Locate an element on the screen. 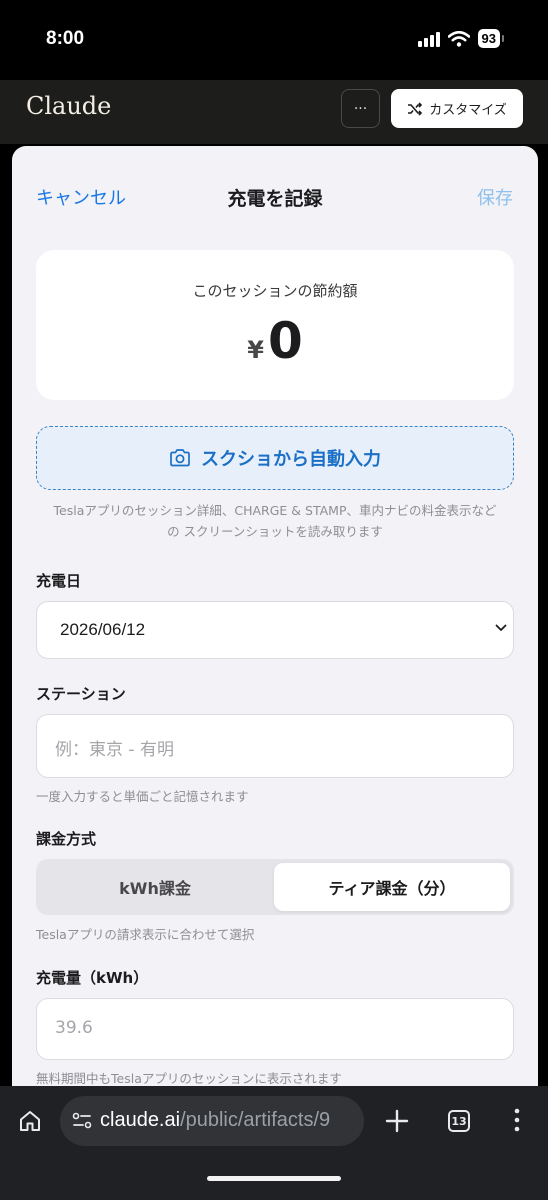  station-helper: 一度入力すると単価ごと記憶されます is located at coordinates (142, 796).